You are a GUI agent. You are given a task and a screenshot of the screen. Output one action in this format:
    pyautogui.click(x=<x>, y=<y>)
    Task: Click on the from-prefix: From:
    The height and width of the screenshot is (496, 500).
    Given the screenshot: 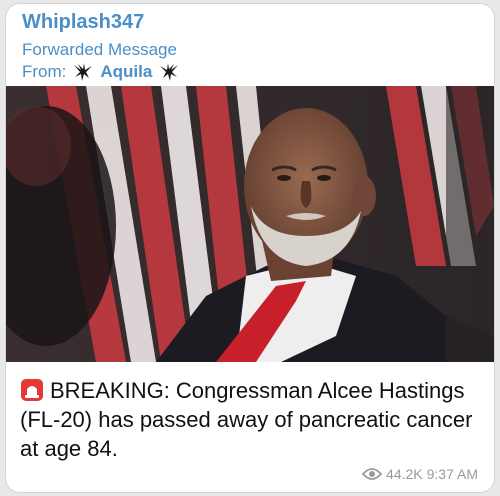 What is the action you would take?
    pyautogui.click(x=44, y=71)
    